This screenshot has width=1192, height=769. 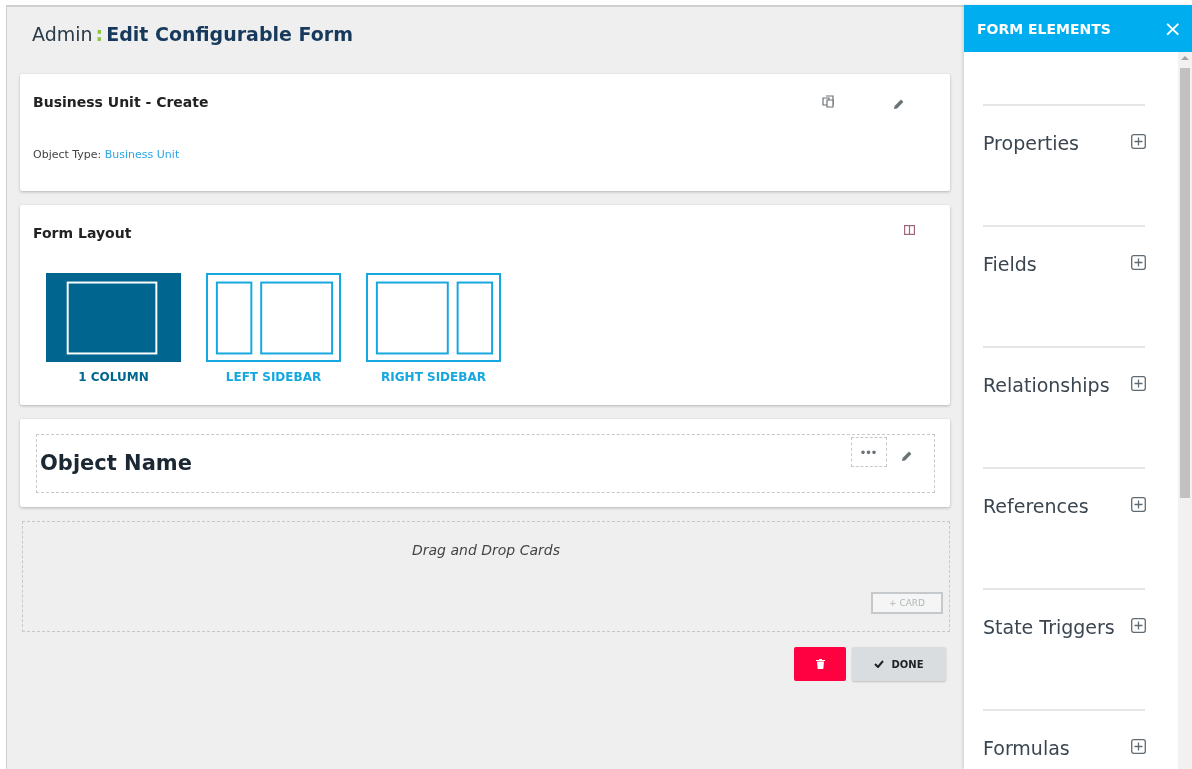 I want to click on layout-label: RIGHT SIDEBAR, so click(x=433, y=377).